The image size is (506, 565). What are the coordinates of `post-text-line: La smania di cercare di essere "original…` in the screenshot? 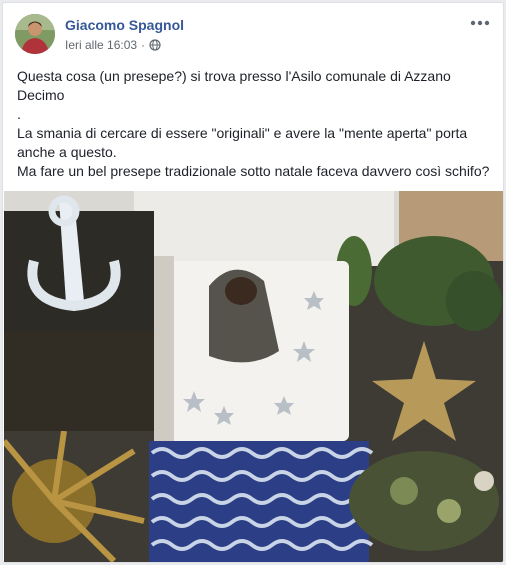 It's located at (242, 142).